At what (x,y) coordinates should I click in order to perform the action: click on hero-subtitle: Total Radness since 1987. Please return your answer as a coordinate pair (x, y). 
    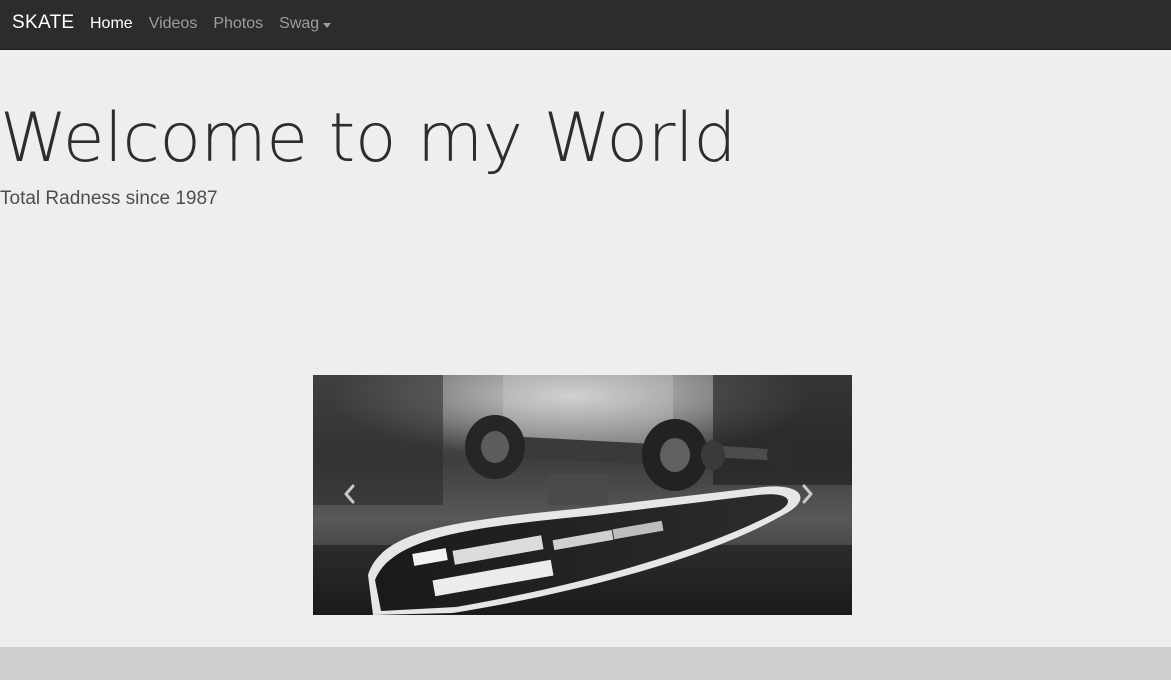
    Looking at the image, I should click on (109, 198).